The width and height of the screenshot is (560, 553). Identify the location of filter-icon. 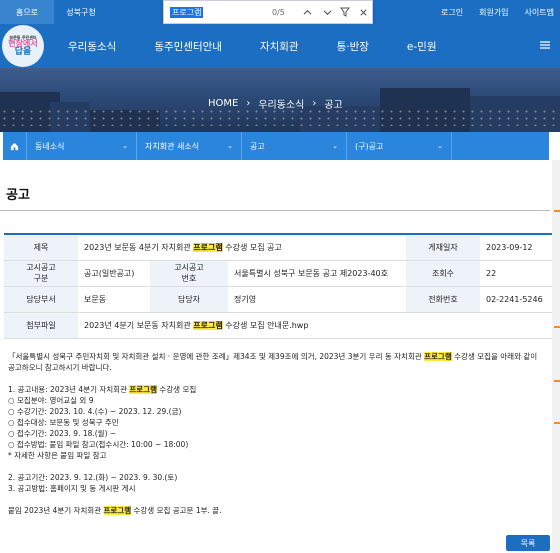
(345, 12).